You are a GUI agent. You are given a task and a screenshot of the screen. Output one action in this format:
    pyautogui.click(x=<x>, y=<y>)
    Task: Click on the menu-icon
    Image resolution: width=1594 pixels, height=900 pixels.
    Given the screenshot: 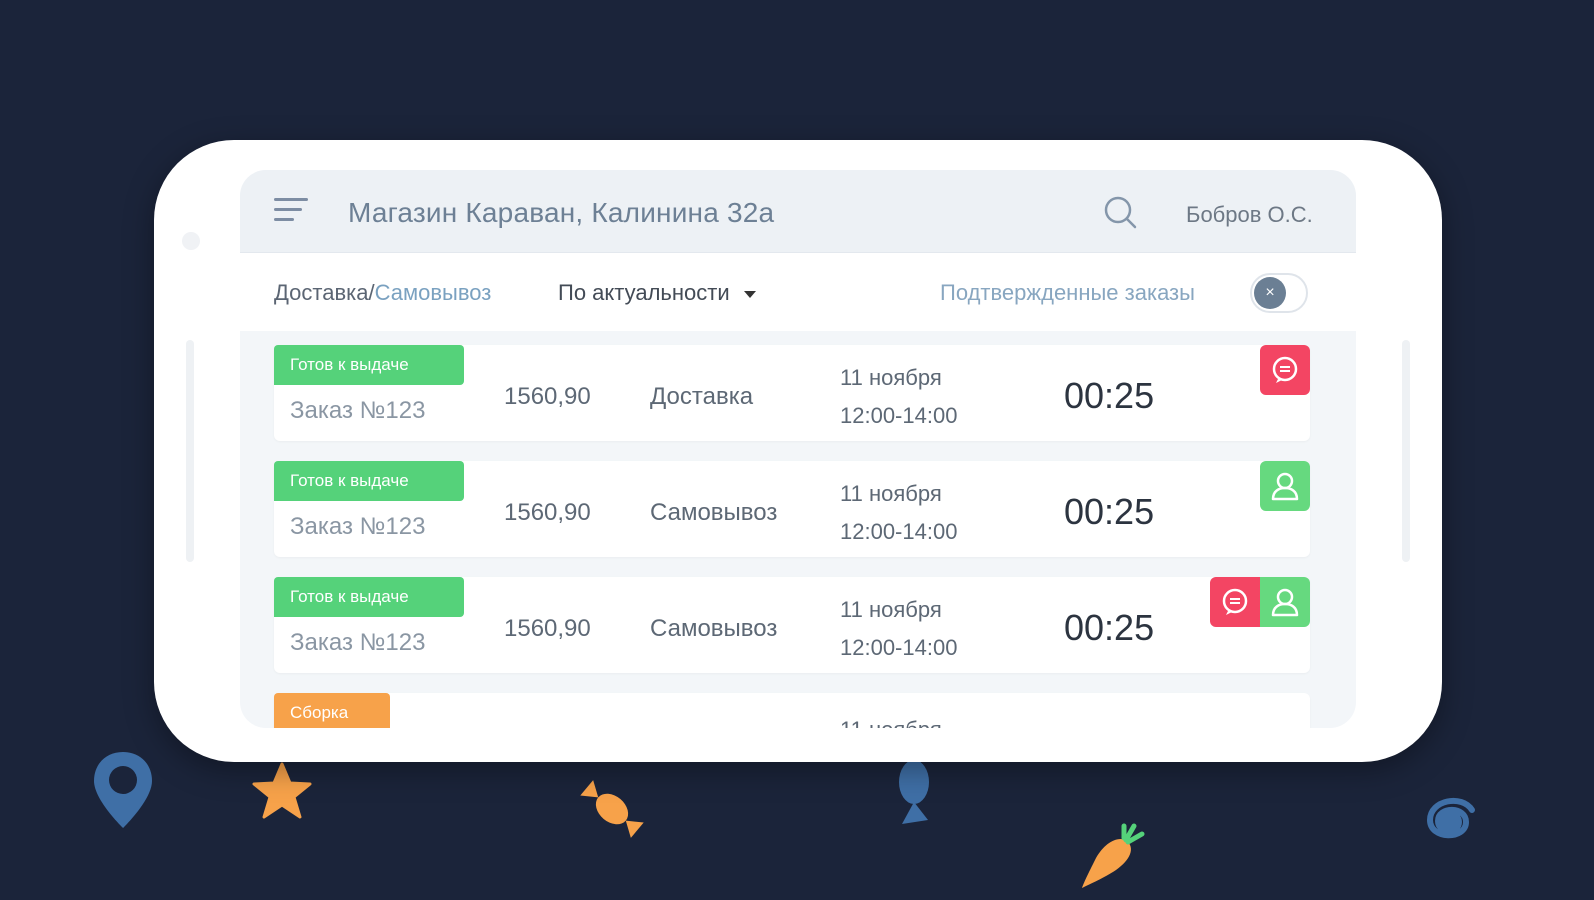 What is the action you would take?
    pyautogui.click(x=291, y=211)
    